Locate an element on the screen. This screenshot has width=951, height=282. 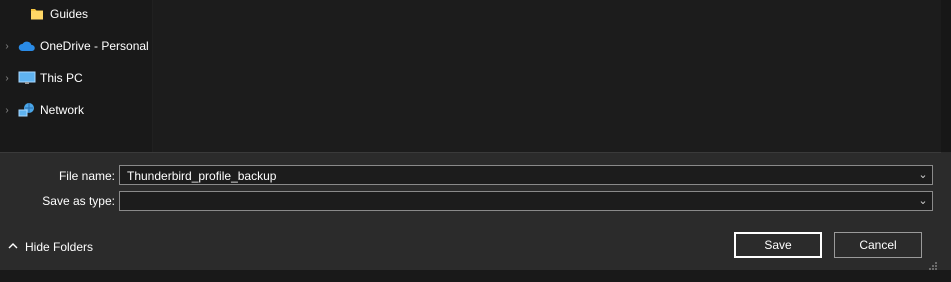
window-bottom-edge is located at coordinates (475, 276).